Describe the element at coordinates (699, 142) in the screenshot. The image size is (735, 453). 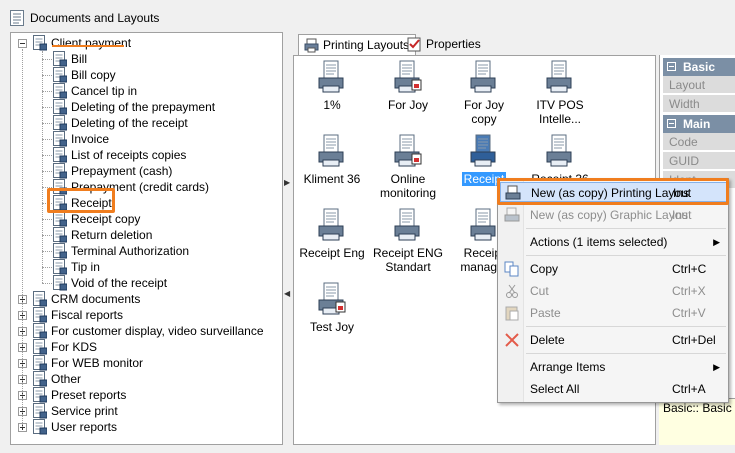
I see `property-row-code: Code` at that location.